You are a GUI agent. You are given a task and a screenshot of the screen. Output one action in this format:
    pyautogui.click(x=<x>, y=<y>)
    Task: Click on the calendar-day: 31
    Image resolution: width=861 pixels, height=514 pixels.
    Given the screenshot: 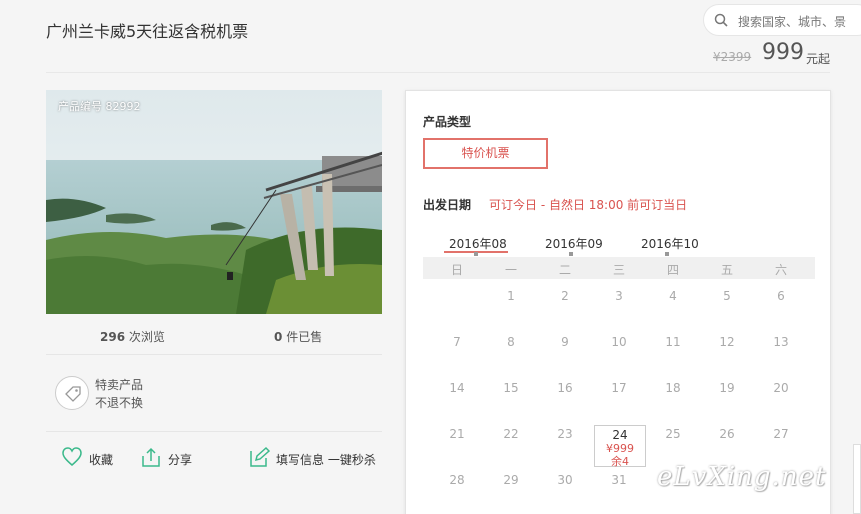 What is the action you would take?
    pyautogui.click(x=619, y=480)
    